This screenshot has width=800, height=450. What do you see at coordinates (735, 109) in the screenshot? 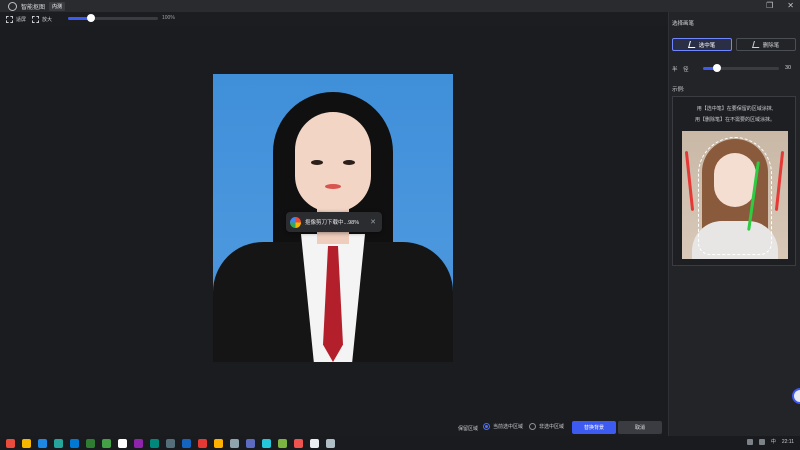
I see `example-line-1: 用【选中笔】在要保留的区域涂抹,` at bounding box center [735, 109].